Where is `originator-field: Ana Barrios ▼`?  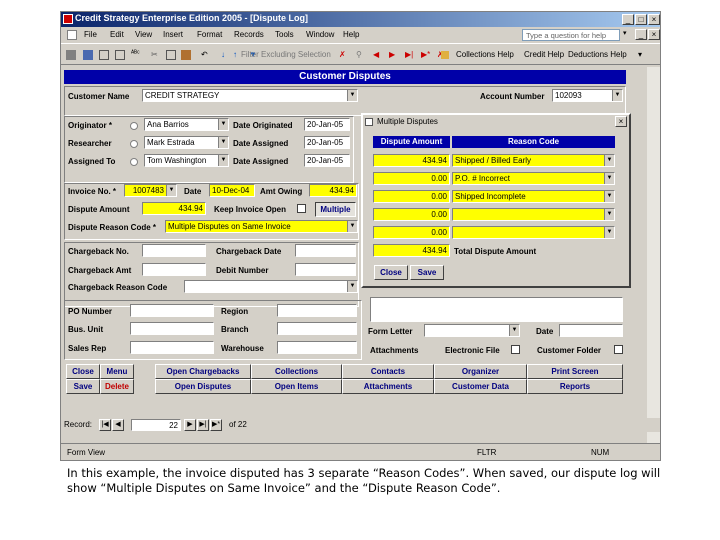 originator-field: Ana Barrios ▼ is located at coordinates (186, 124).